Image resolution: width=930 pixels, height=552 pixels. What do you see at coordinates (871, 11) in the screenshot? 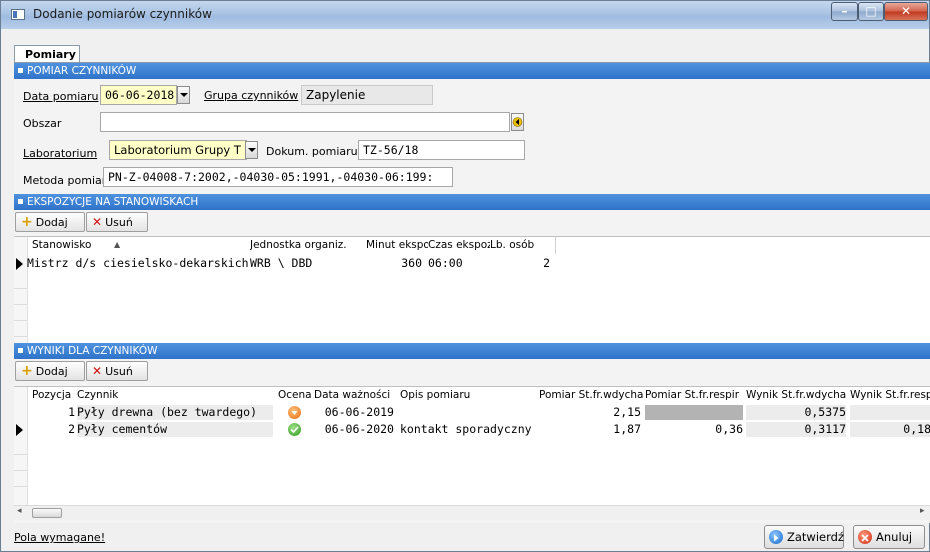
I see `maximize-button: □` at bounding box center [871, 11].